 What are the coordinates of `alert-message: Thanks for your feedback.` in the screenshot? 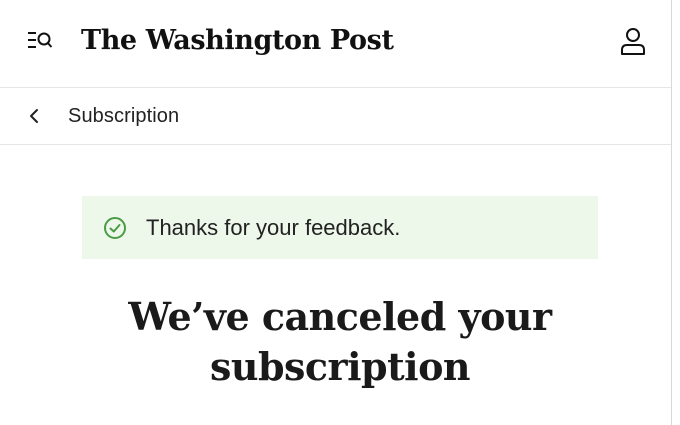 It's located at (273, 227).